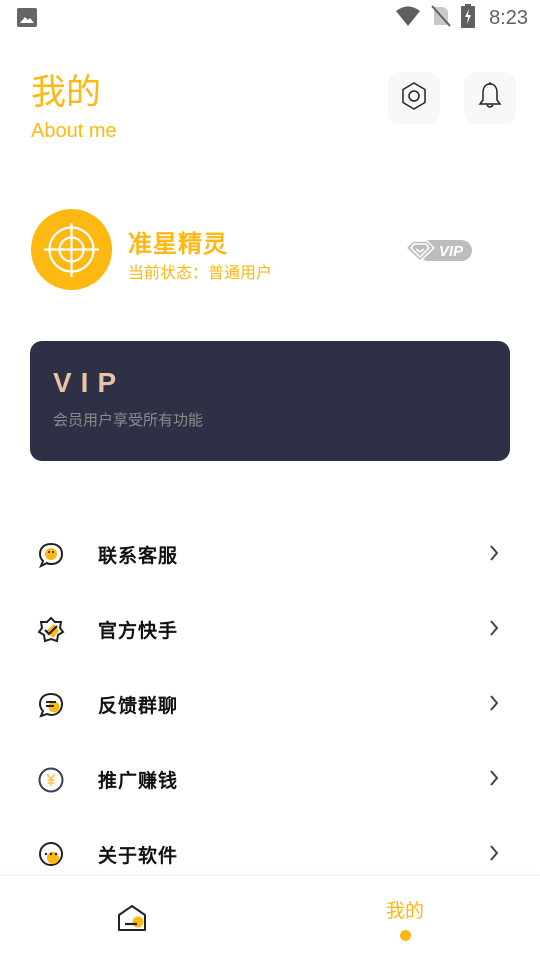  What do you see at coordinates (27, 17) in the screenshot?
I see `image-icon` at bounding box center [27, 17].